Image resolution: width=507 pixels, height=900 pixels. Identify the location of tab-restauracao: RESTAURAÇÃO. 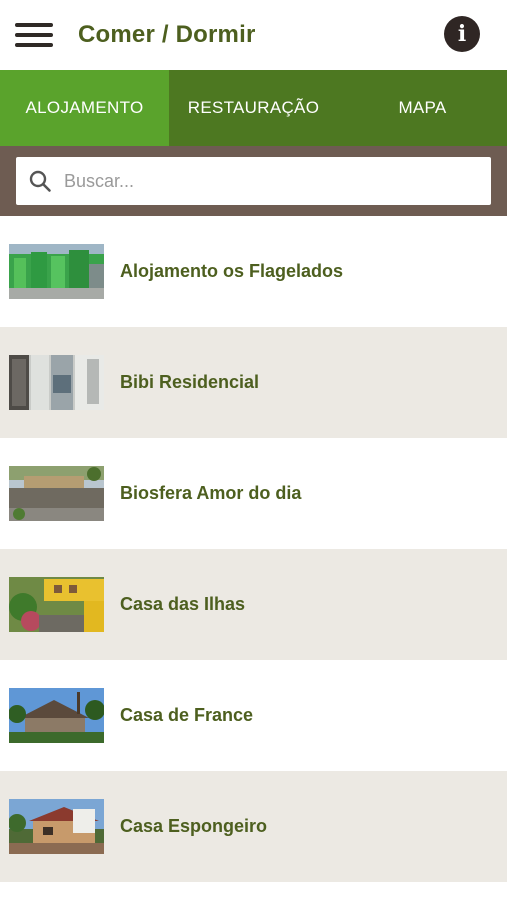
(253, 108).